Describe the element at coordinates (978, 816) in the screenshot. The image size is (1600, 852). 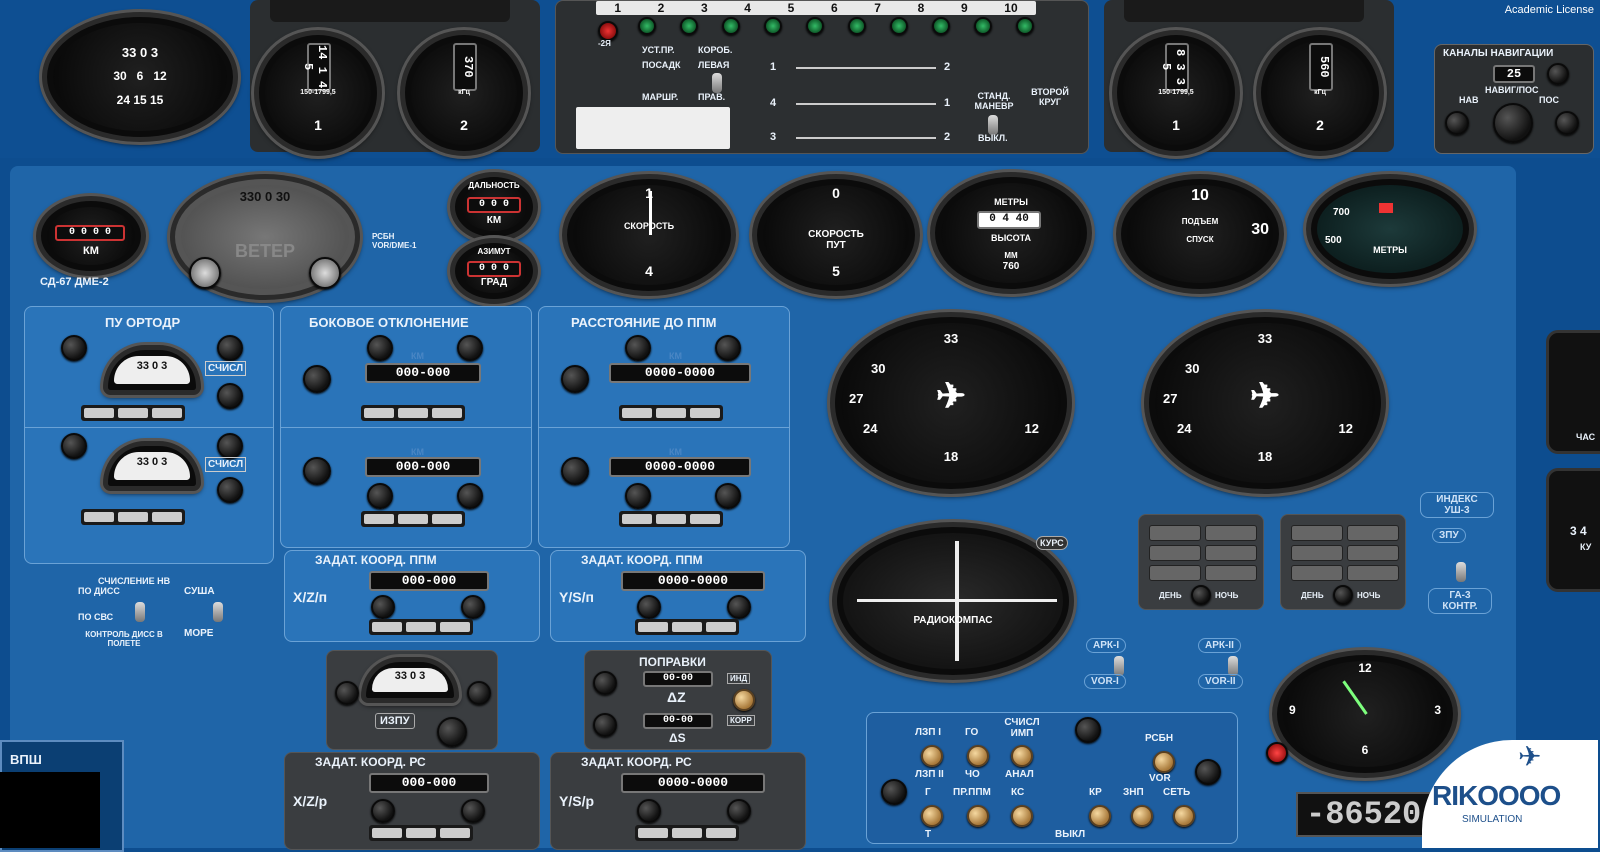
I see `bsw-knob-prppm` at that location.